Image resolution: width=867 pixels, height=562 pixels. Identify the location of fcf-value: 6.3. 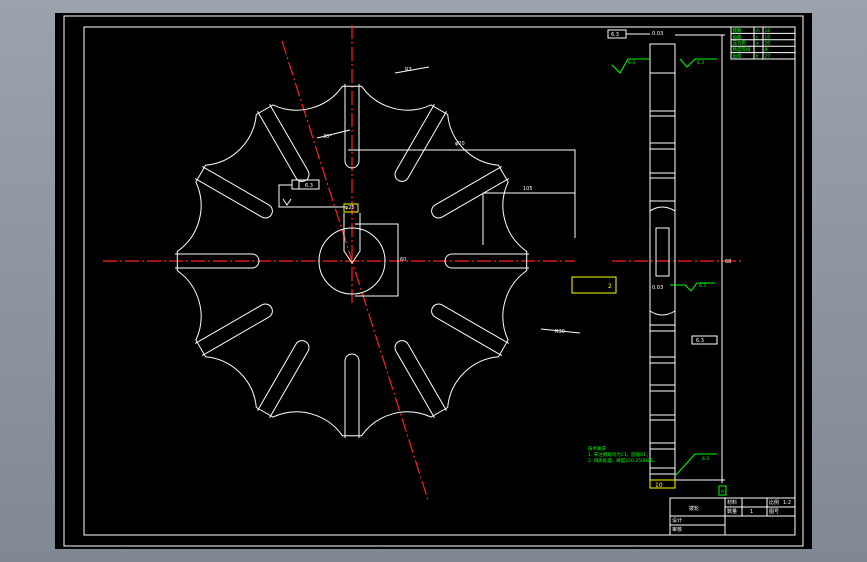
(309, 186).